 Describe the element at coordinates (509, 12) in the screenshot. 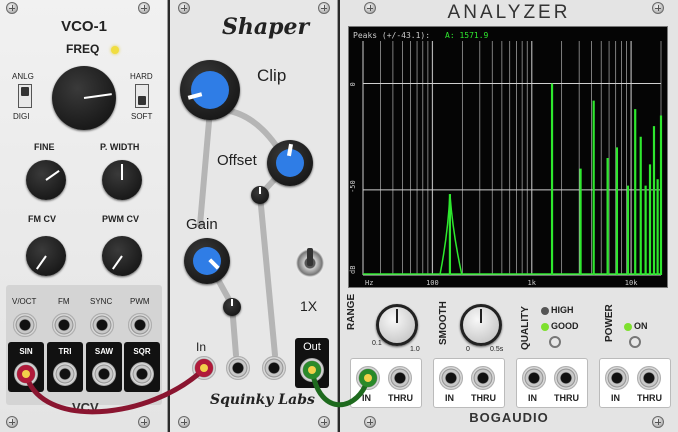

I see `module-title: ANALYZER` at that location.